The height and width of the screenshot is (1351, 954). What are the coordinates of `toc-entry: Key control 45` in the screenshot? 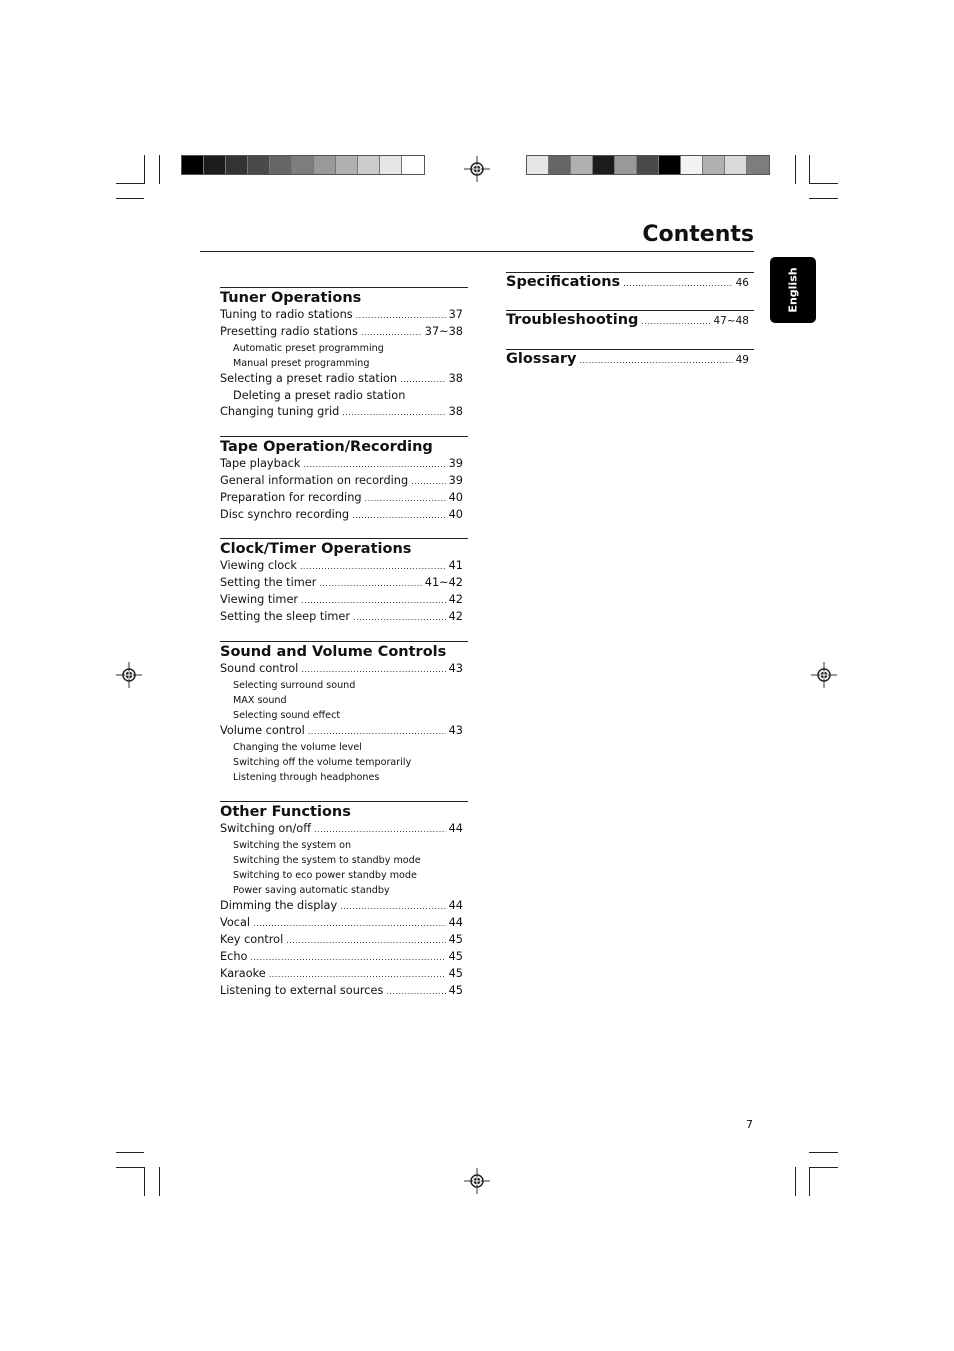 It's located at (344, 940).